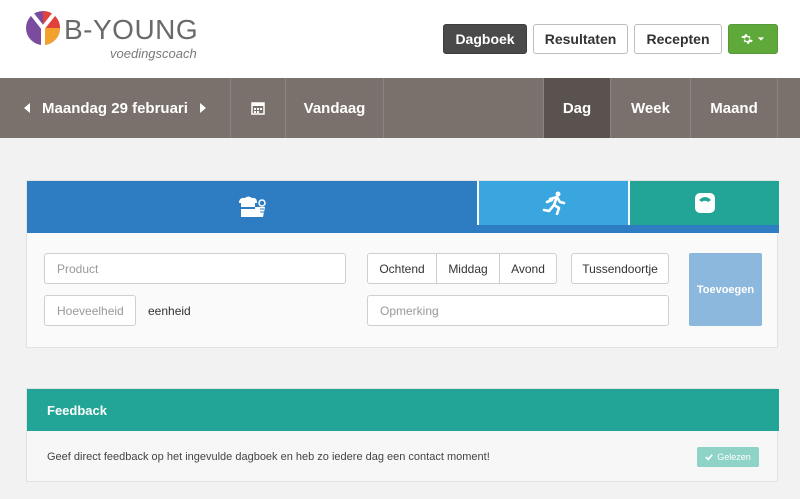 This screenshot has width=800, height=499. I want to click on product-field, so click(195, 268).